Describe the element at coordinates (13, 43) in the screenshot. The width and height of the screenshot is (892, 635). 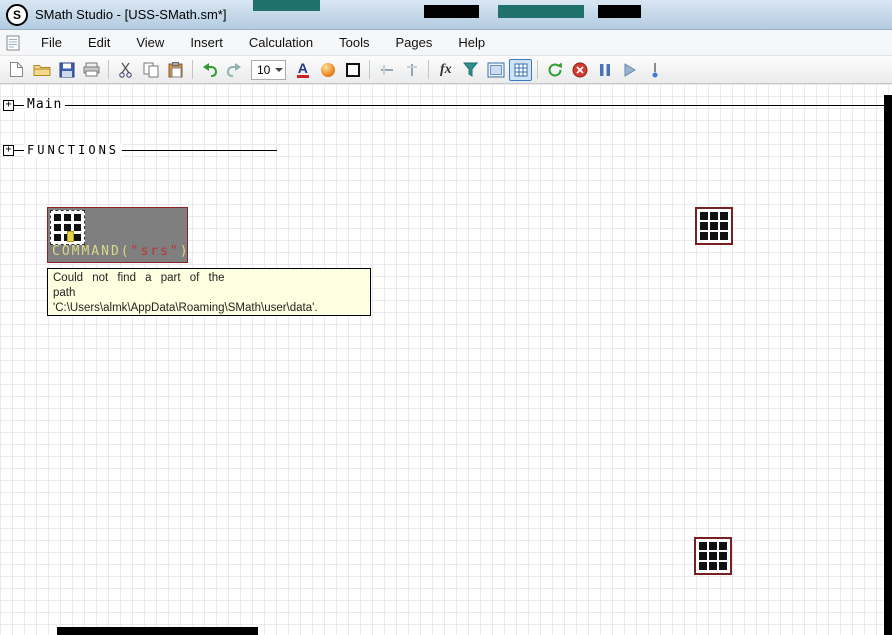
I see `document-icon` at that location.